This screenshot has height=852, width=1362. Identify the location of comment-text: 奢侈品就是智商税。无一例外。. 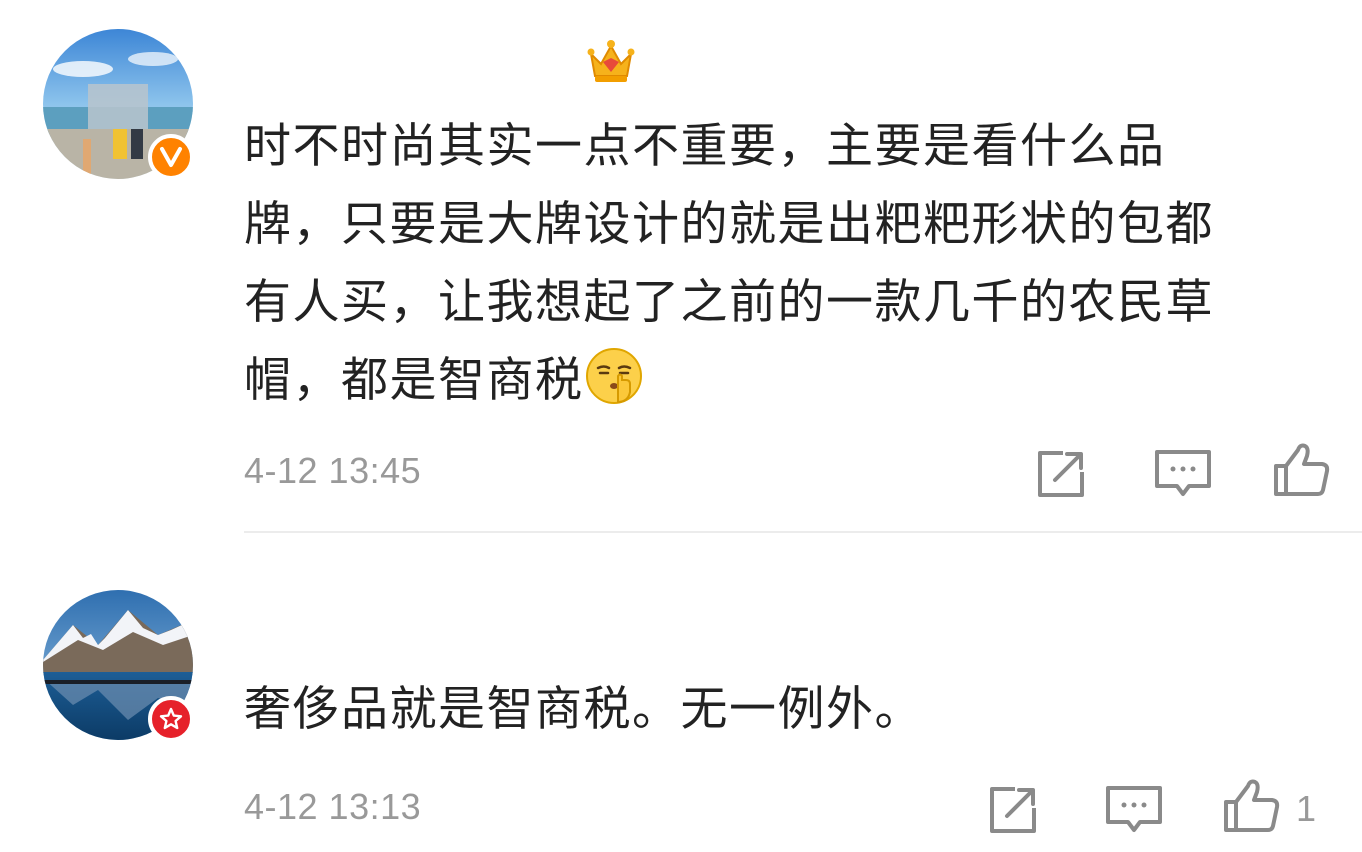
(799, 710).